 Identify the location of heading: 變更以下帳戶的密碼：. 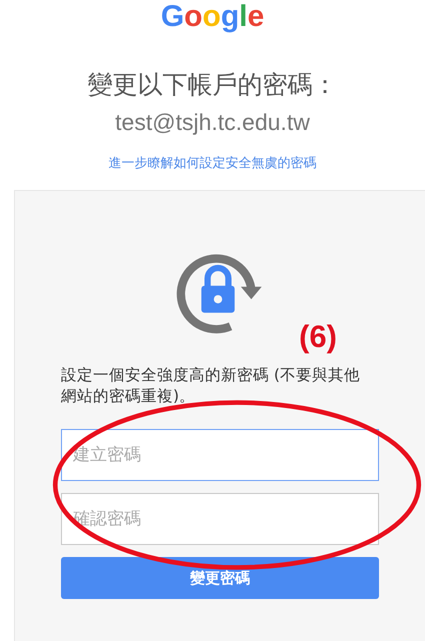
(213, 85).